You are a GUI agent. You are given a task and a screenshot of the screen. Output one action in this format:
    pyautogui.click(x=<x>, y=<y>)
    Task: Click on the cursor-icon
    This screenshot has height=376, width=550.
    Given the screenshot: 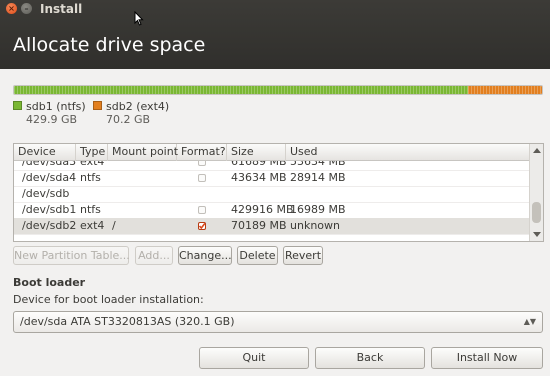 What is the action you would take?
    pyautogui.click(x=139, y=18)
    